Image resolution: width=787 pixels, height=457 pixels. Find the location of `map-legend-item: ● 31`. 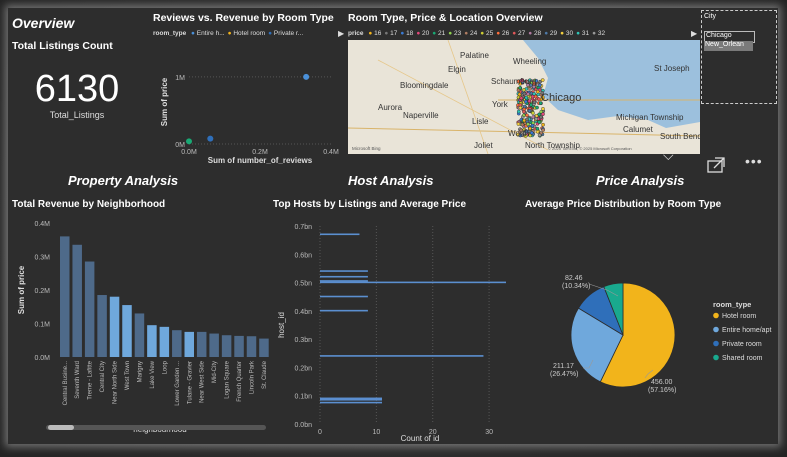

map-legend-item: ● 31 is located at coordinates (582, 33).